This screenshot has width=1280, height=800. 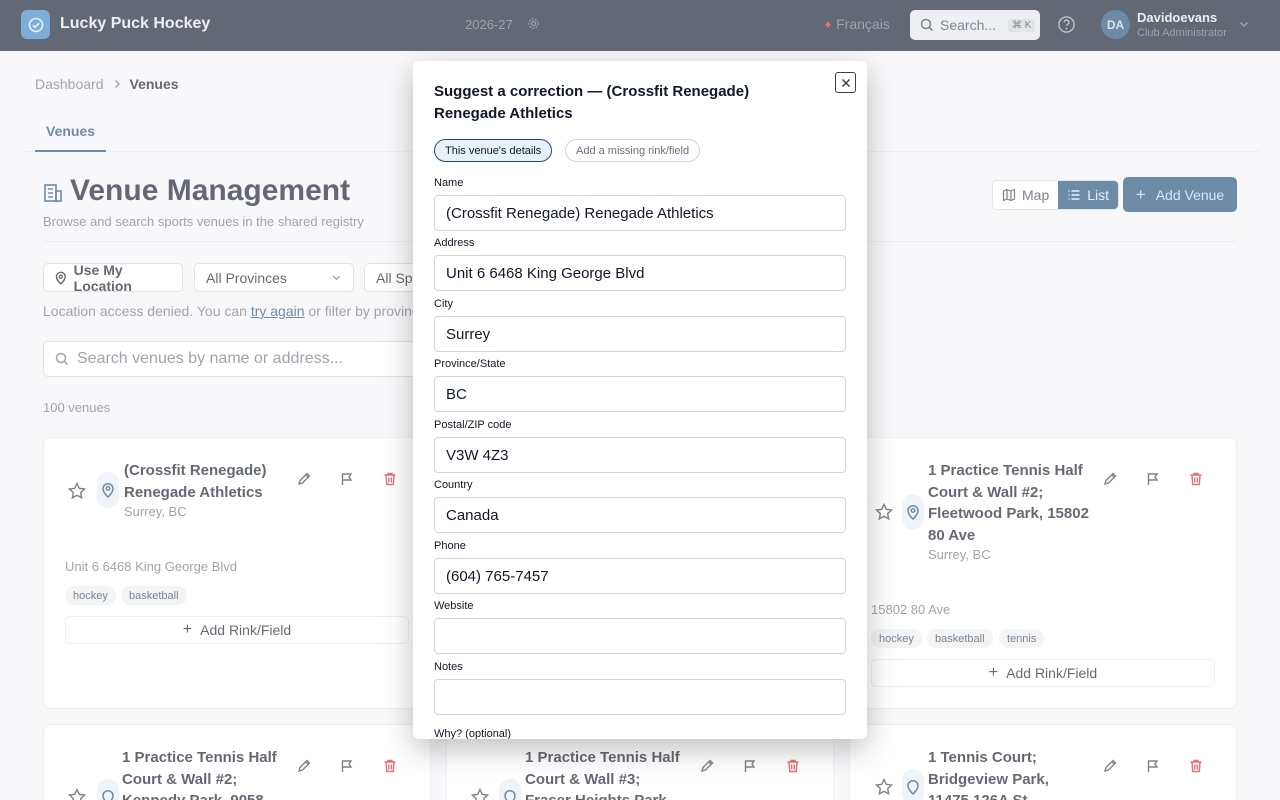 I want to click on name-field: (Crossfit Renegade) Renegade Athletics, so click(x=640, y=213).